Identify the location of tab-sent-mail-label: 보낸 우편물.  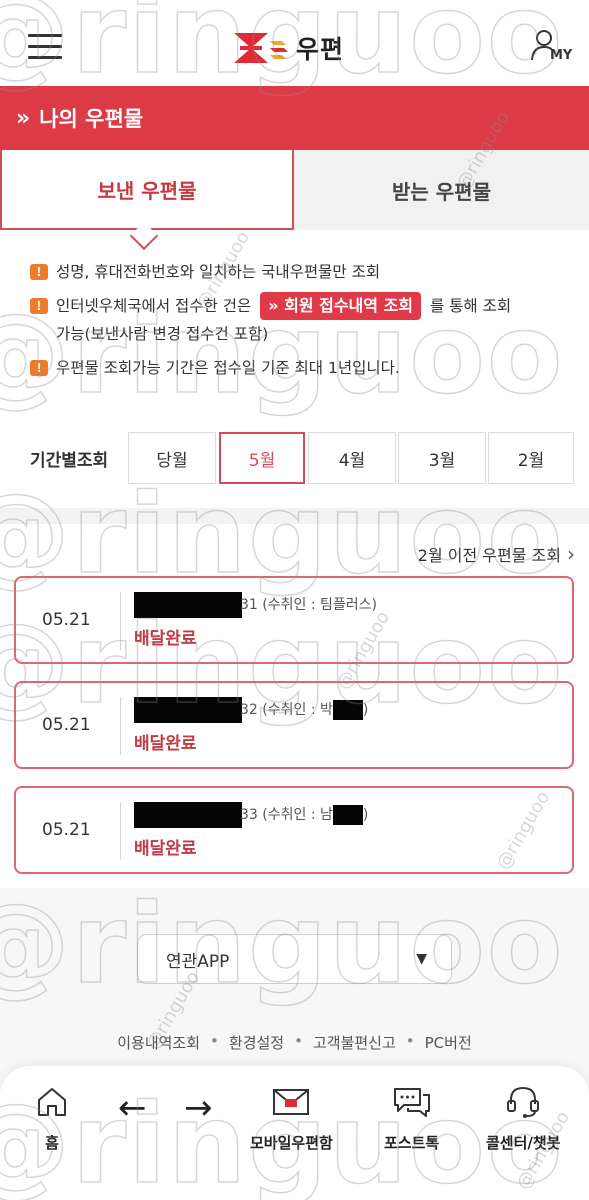
(147, 190).